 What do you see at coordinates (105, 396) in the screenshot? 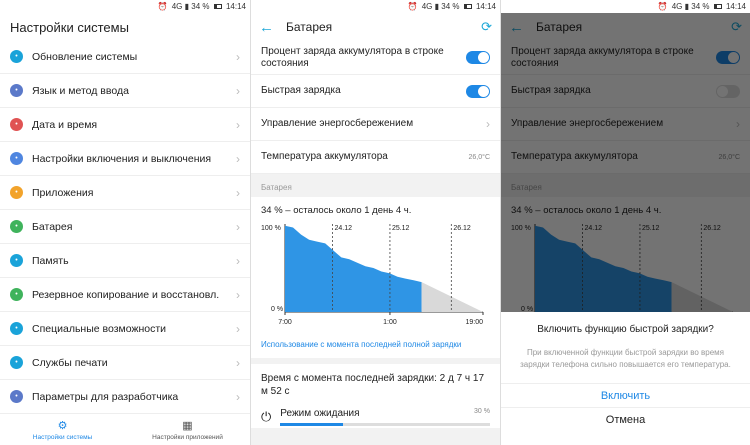
I see `settings-item-label: Параметры для разработчика` at bounding box center [105, 396].